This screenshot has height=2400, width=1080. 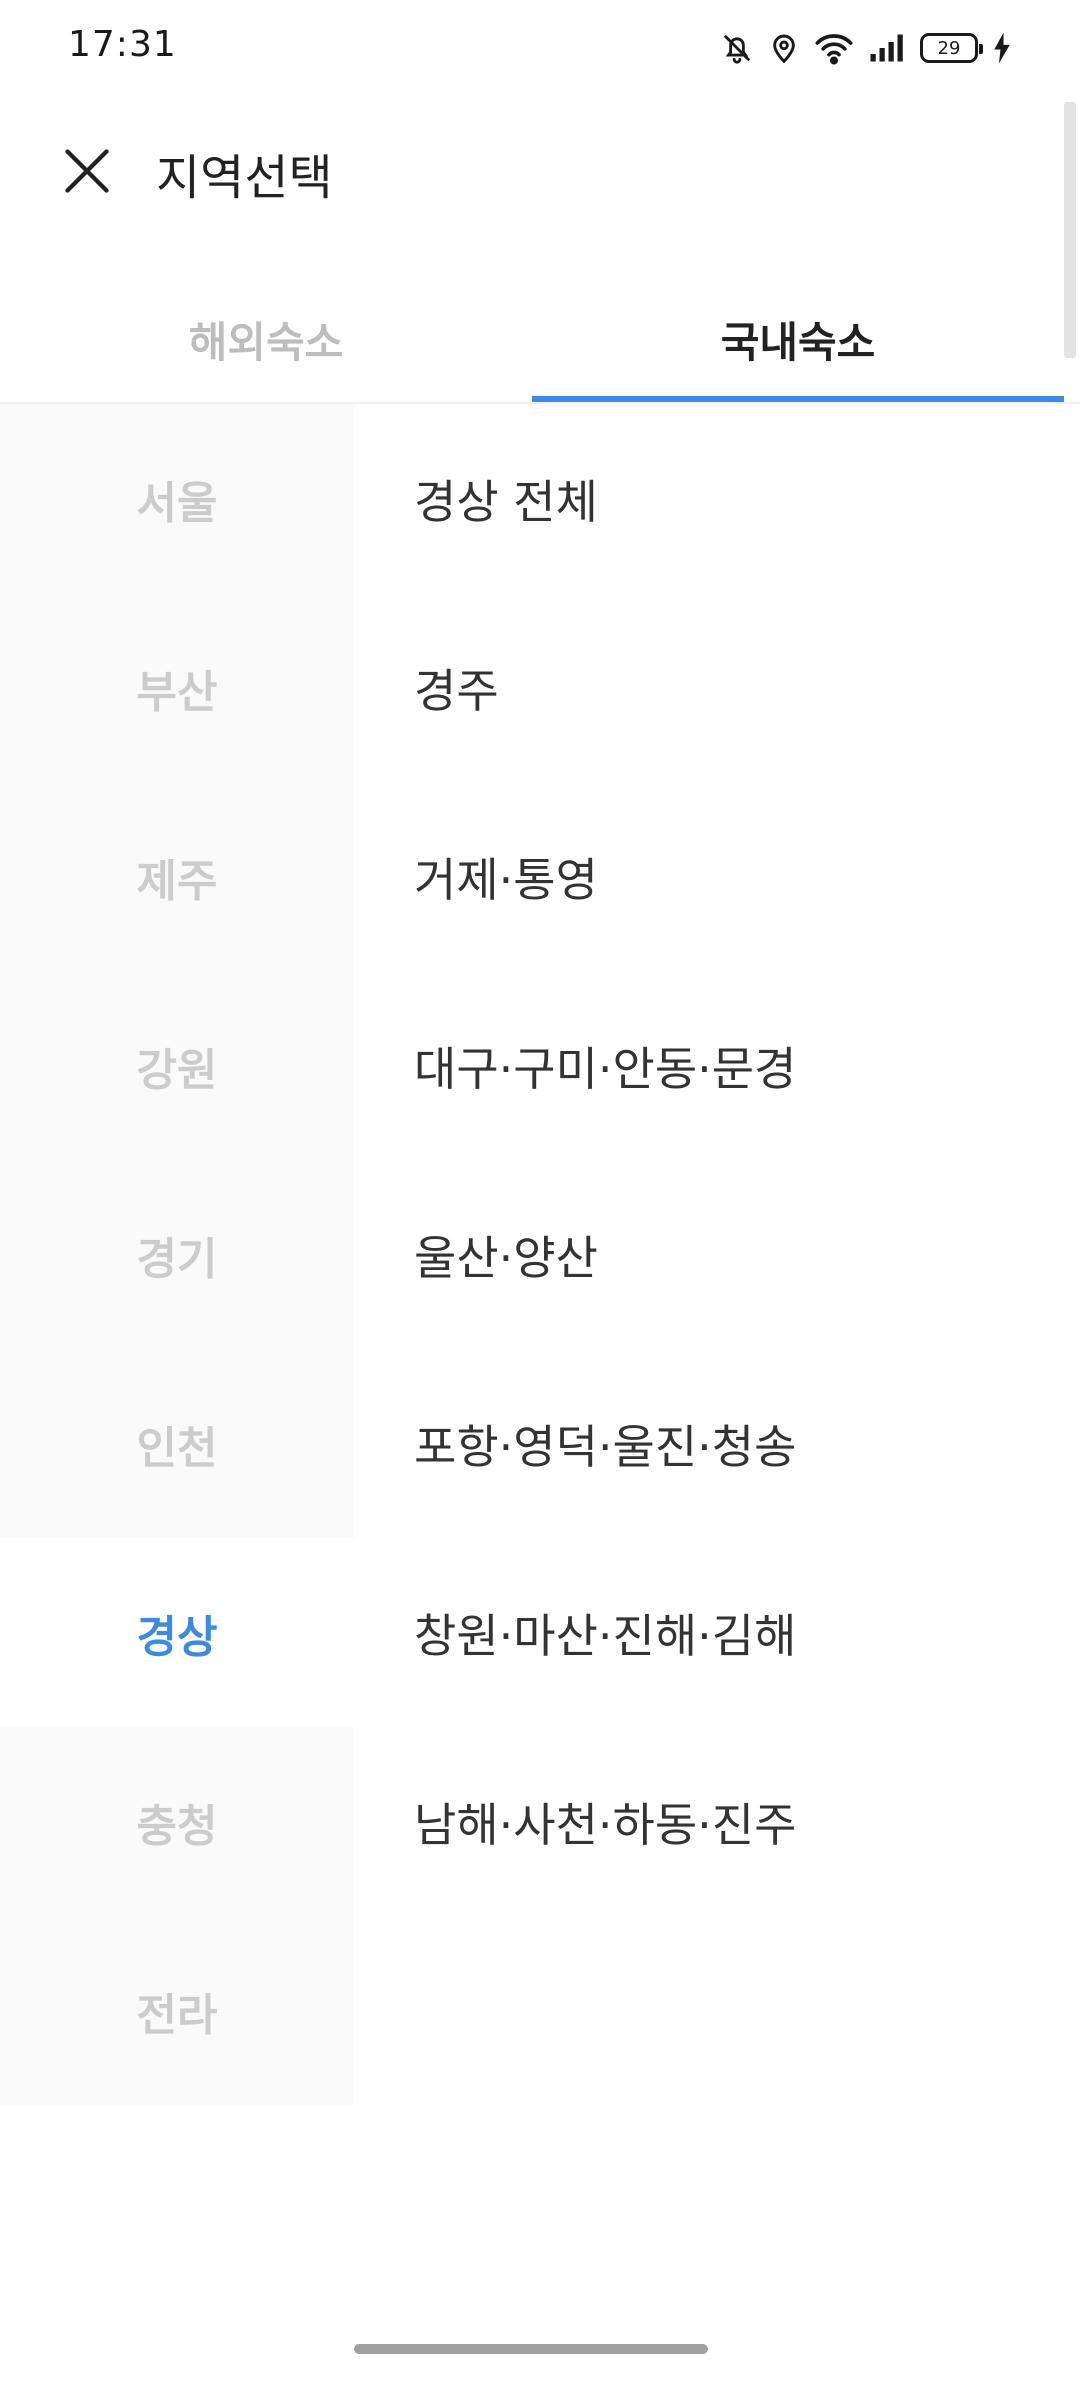 What do you see at coordinates (981, 49) in the screenshot?
I see `battery-nub` at bounding box center [981, 49].